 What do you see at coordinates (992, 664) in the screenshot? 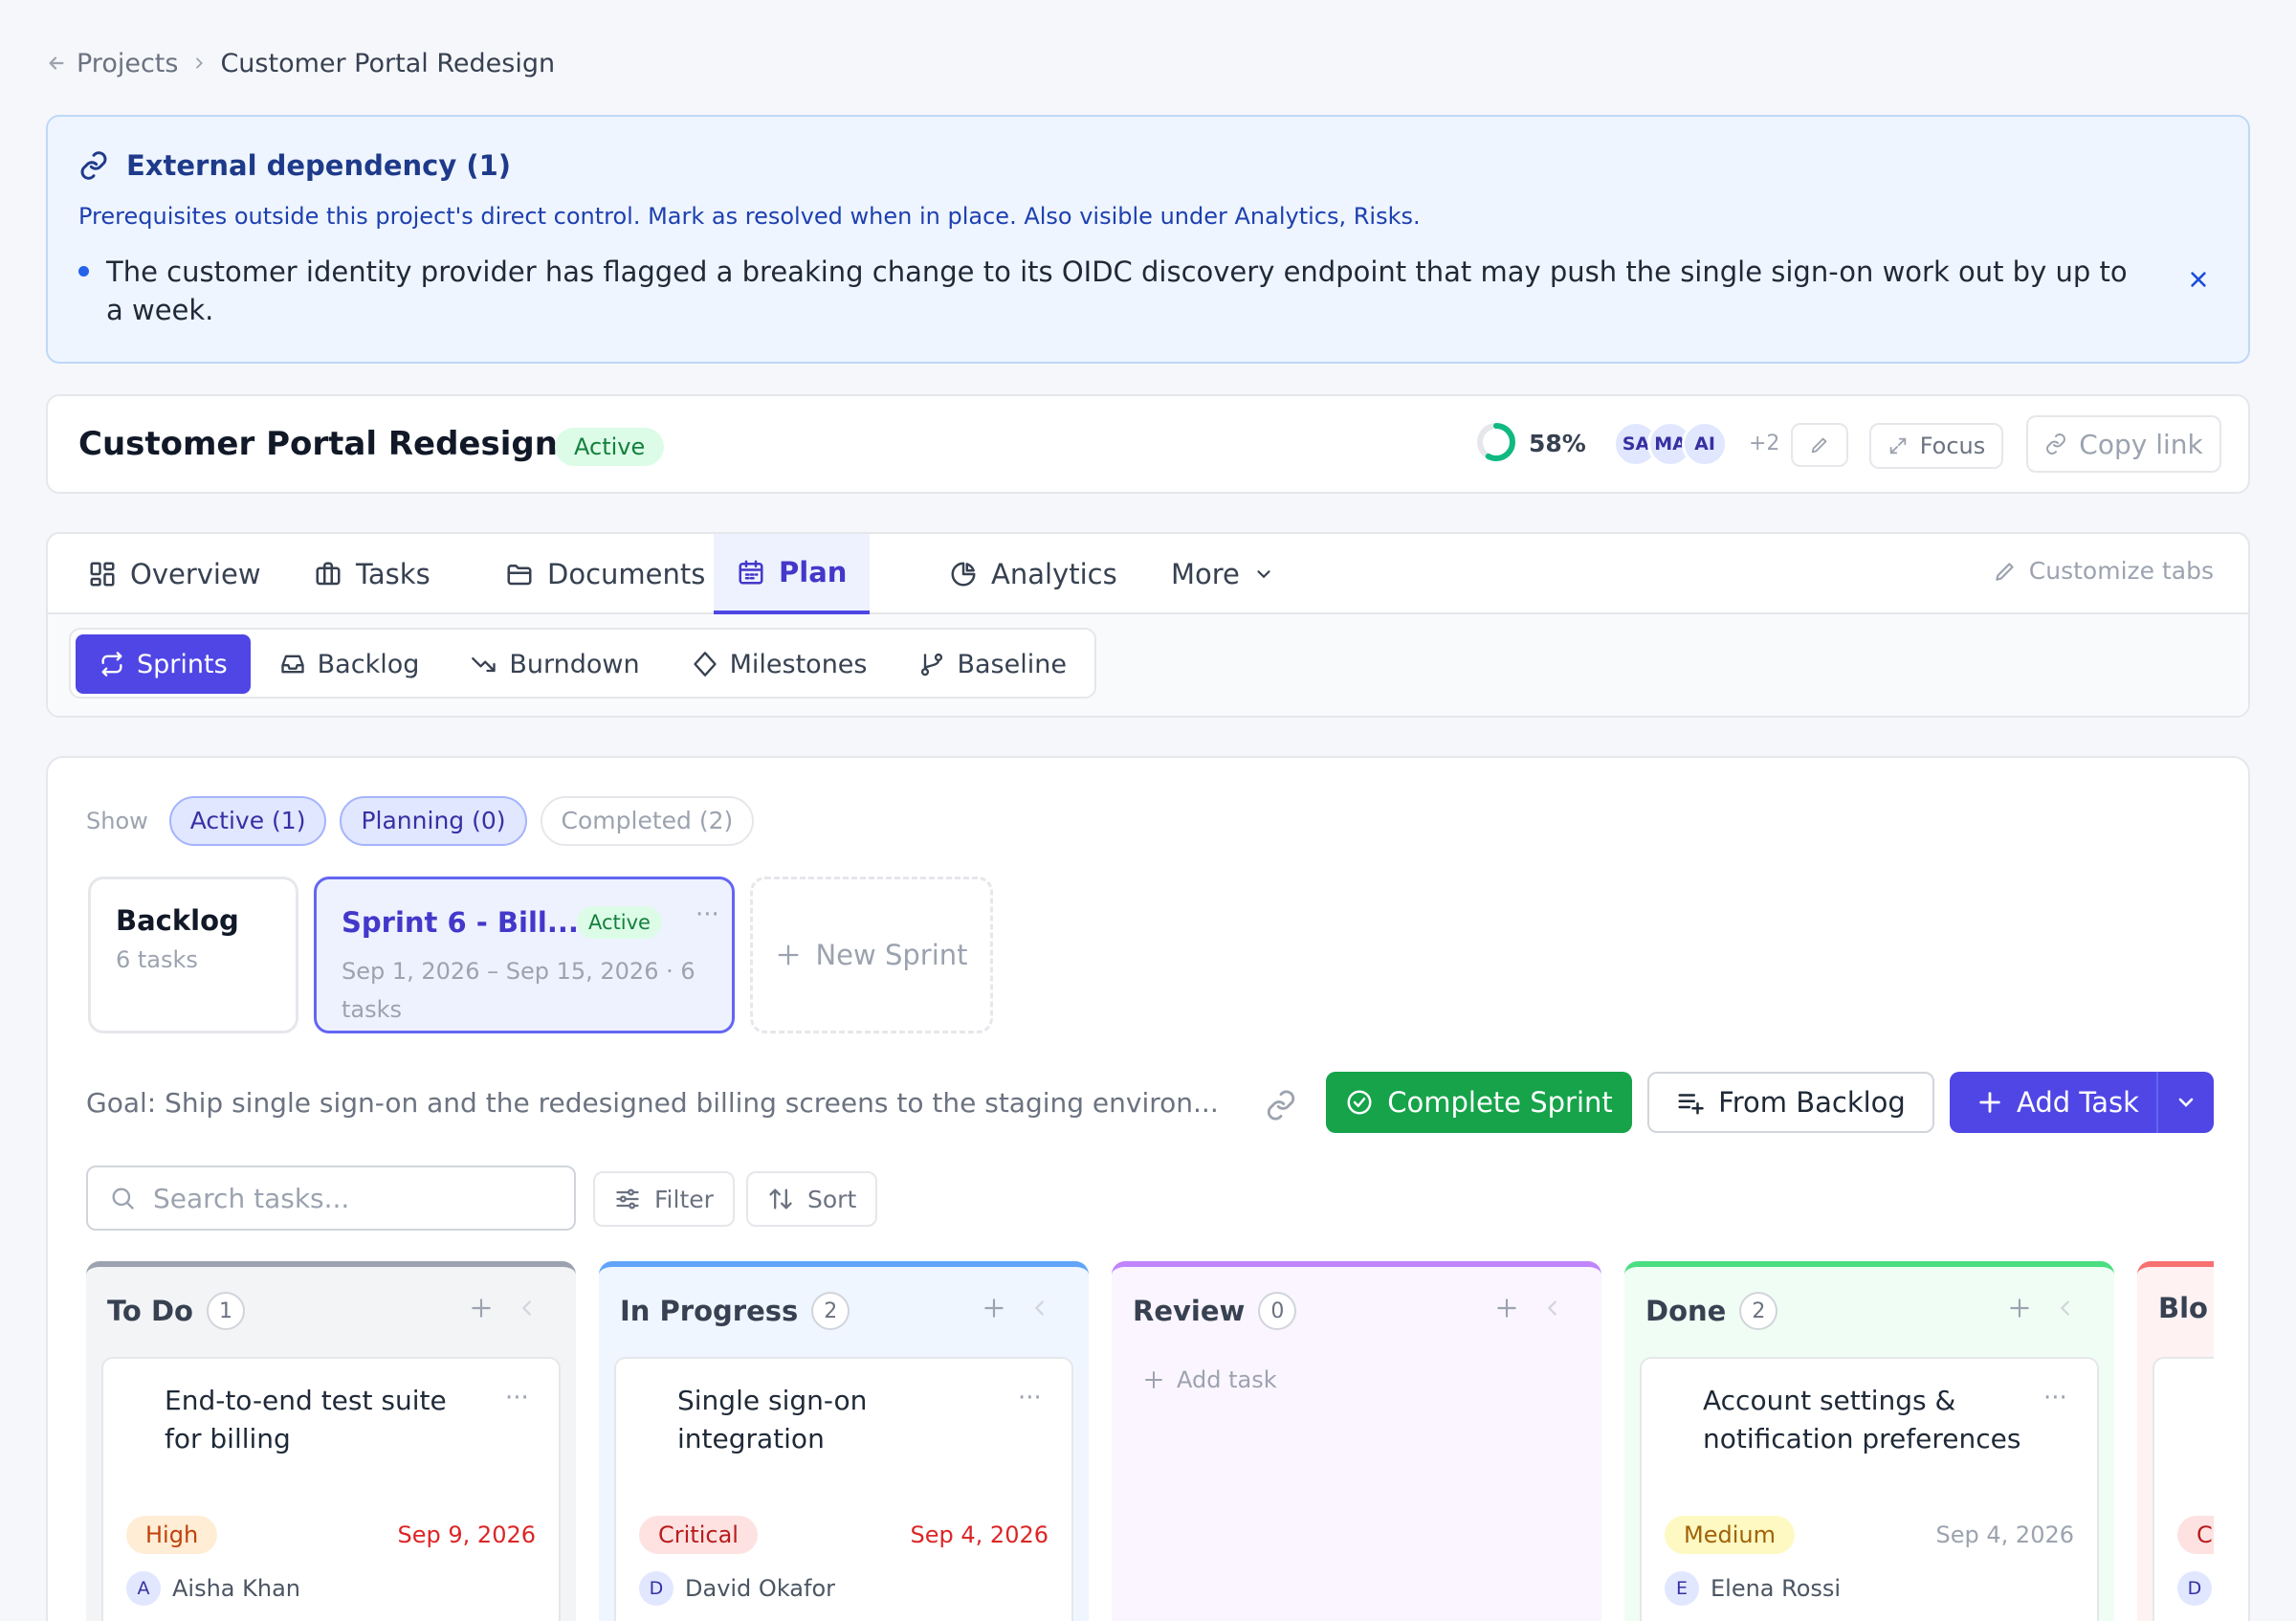
I see `subtab-baseline: Baseline` at bounding box center [992, 664].